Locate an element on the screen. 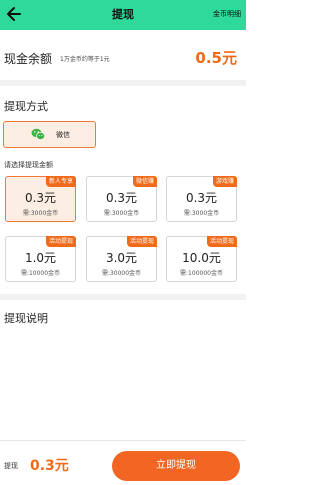  amount-badge: 微信赚 is located at coordinates (144, 181).